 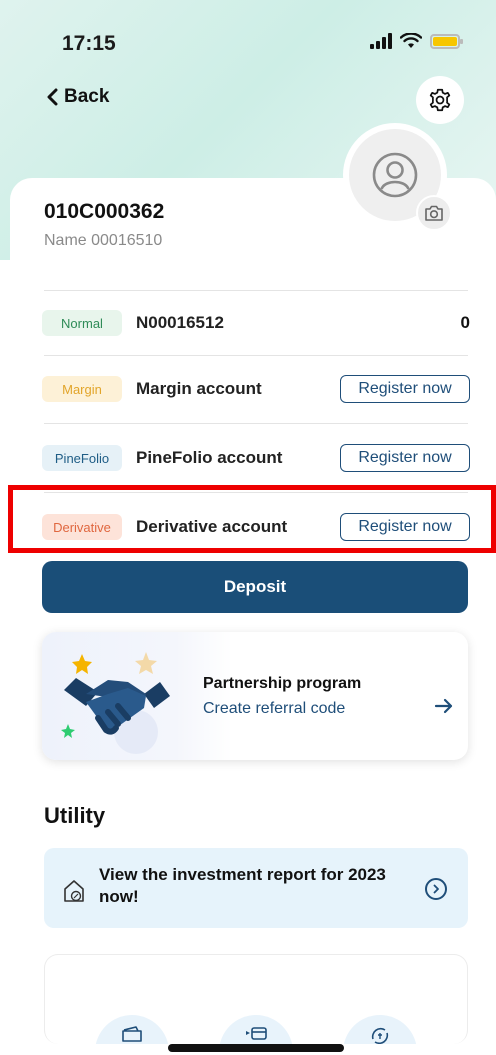 What do you see at coordinates (381, 41) in the screenshot?
I see `signal-icon` at bounding box center [381, 41].